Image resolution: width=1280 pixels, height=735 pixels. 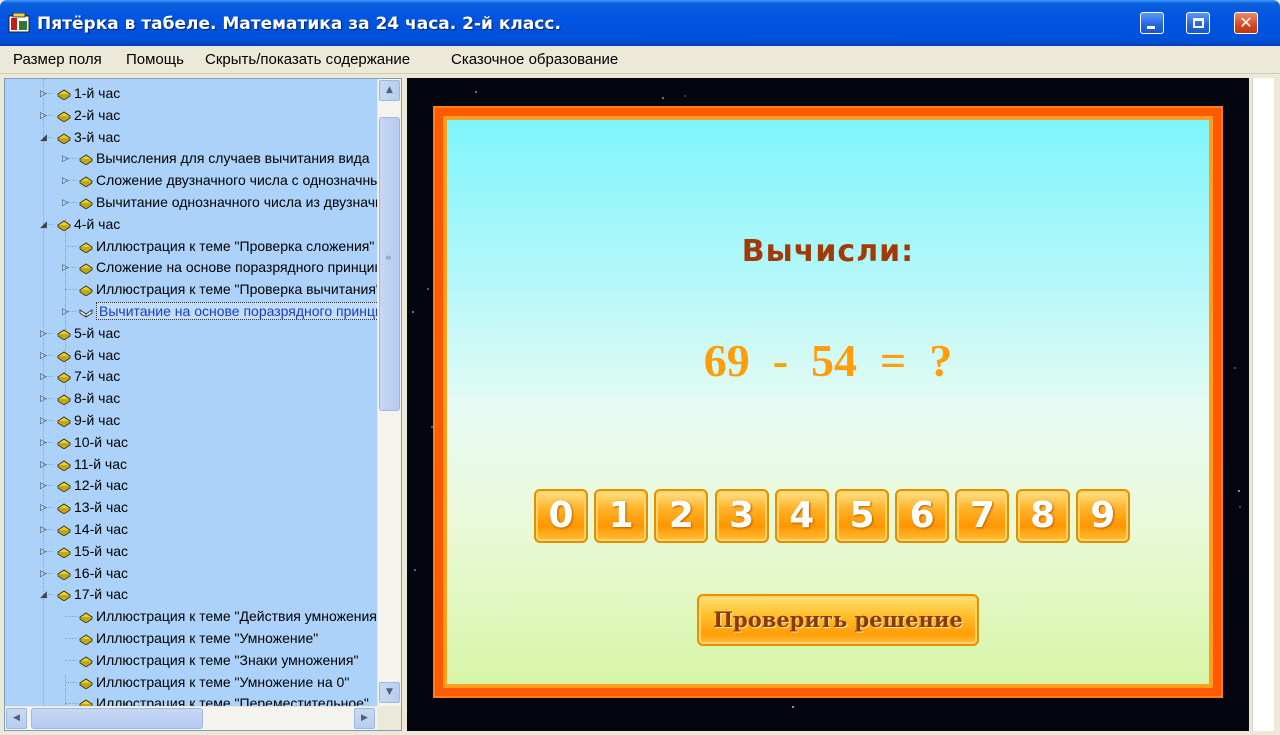 What do you see at coordinates (1246, 23) in the screenshot?
I see `close-button: ✕` at bounding box center [1246, 23].